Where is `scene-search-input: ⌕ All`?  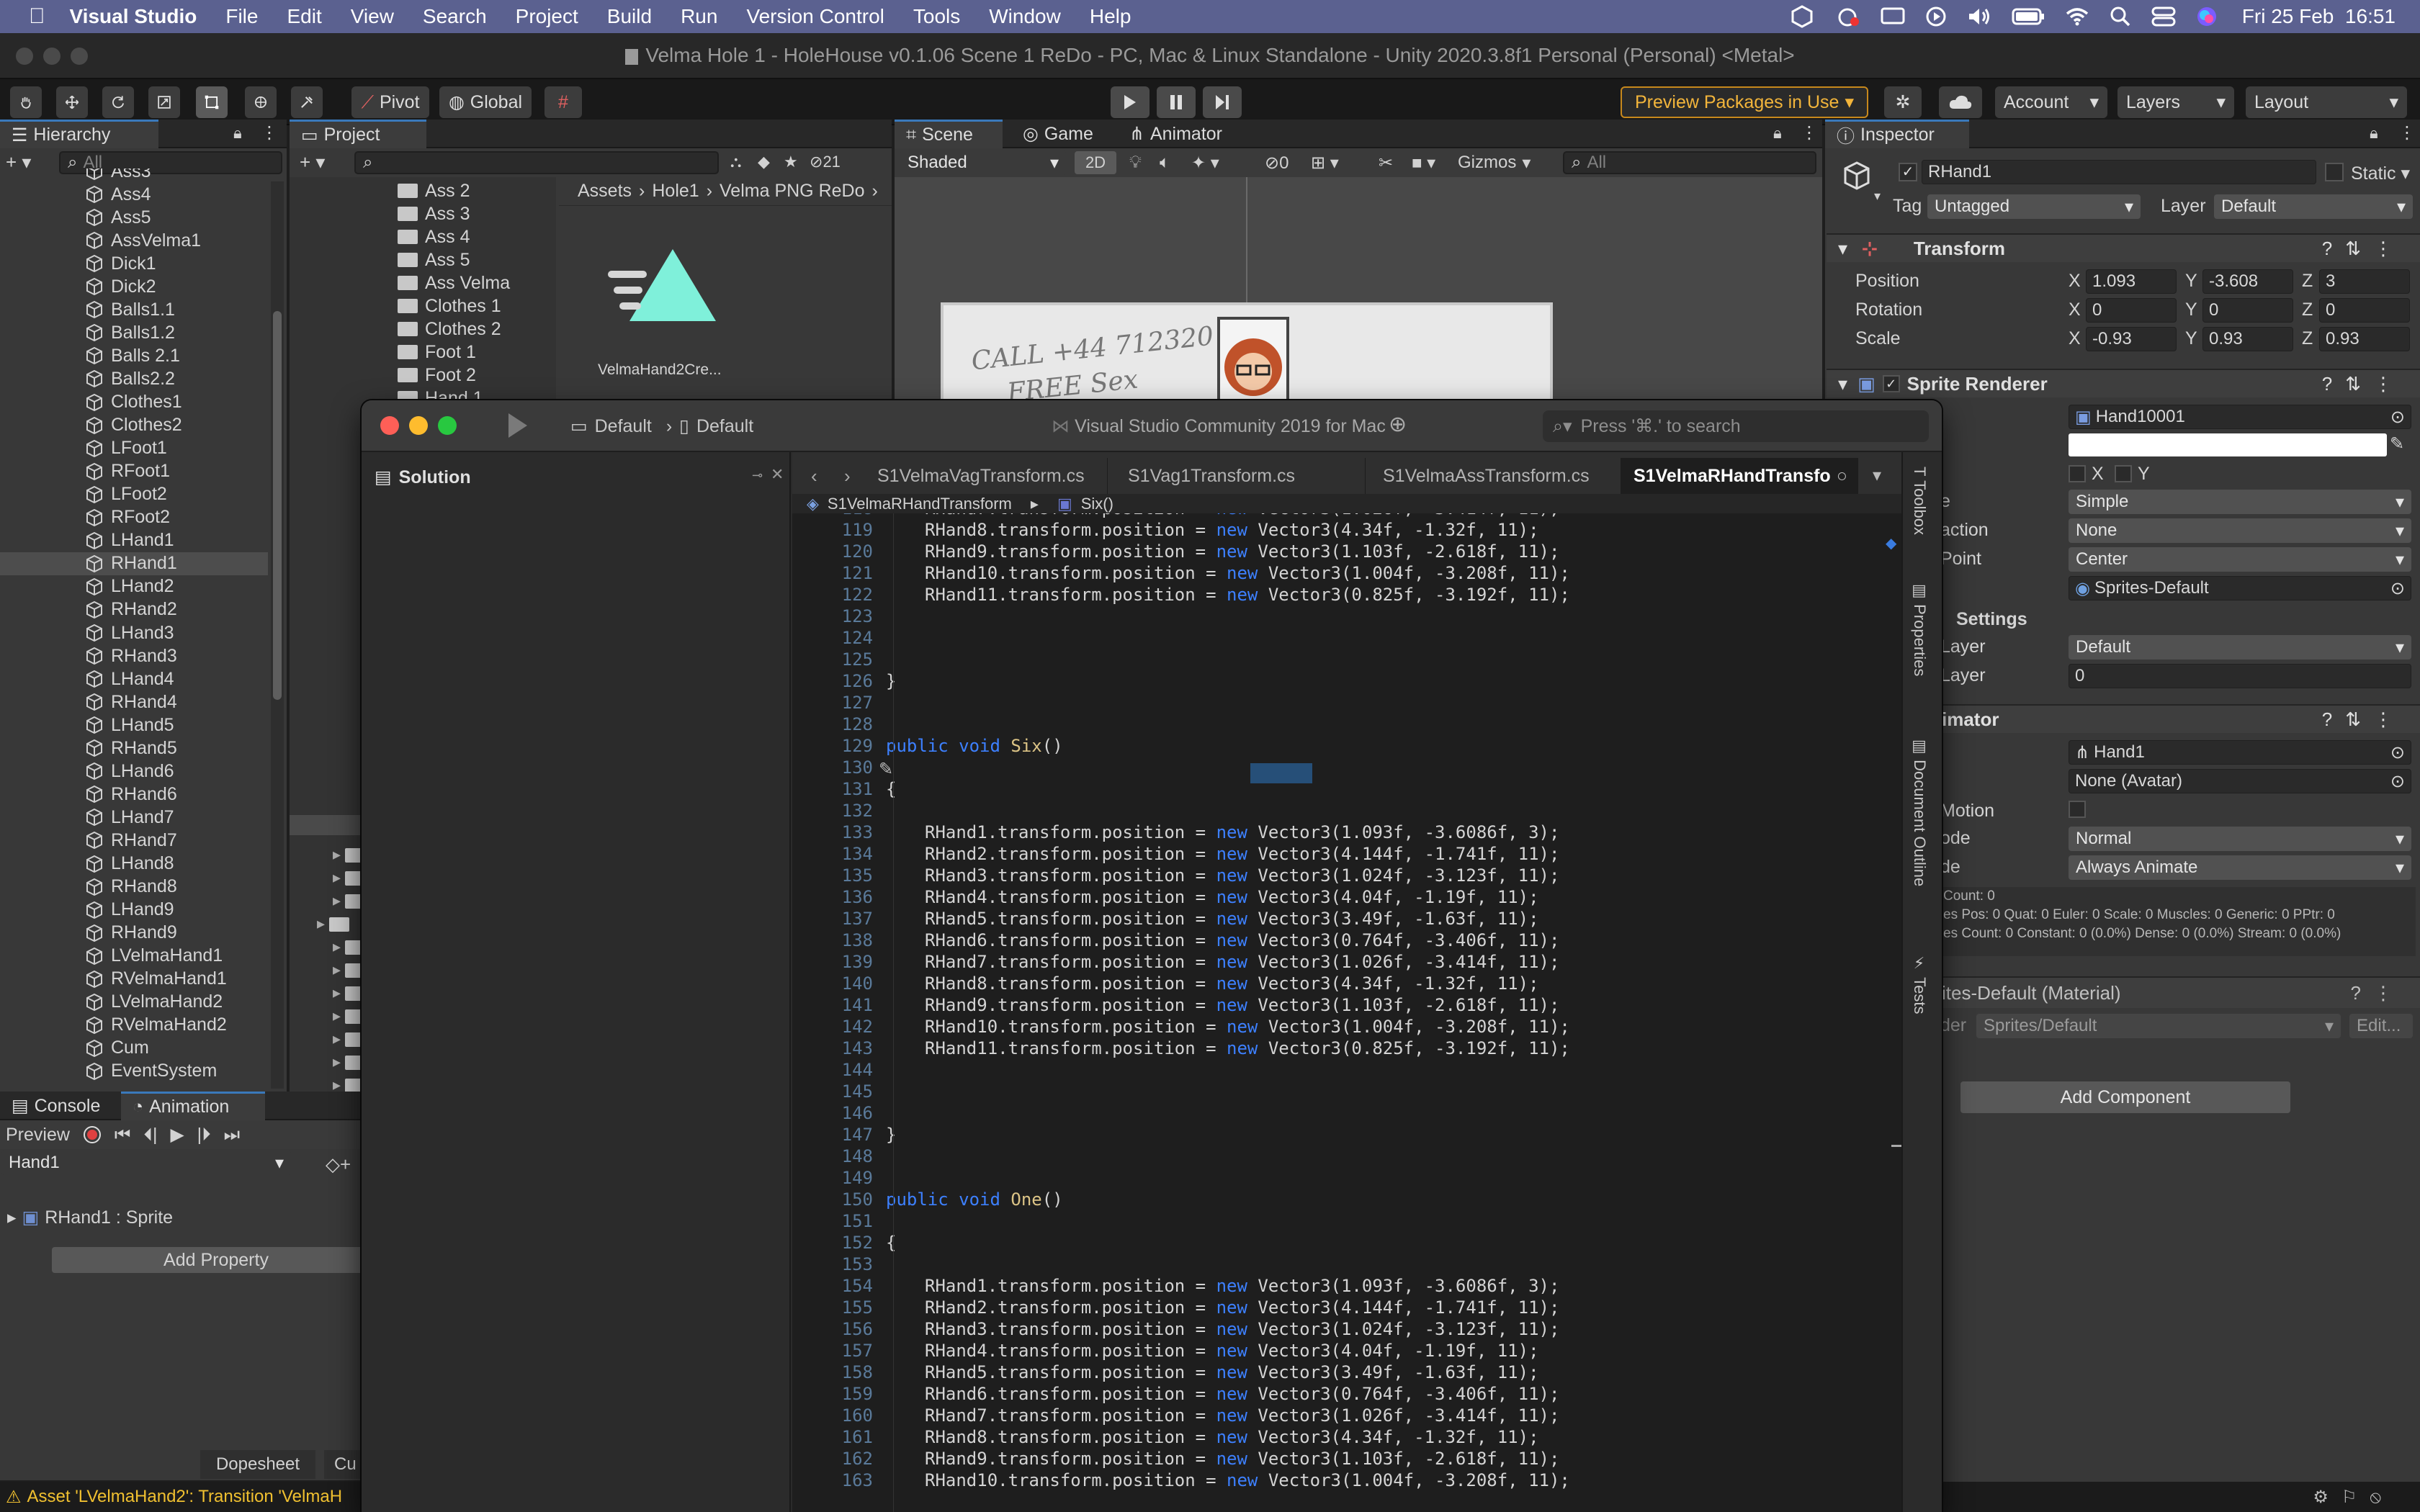 scene-search-input: ⌕ All is located at coordinates (1690, 162).